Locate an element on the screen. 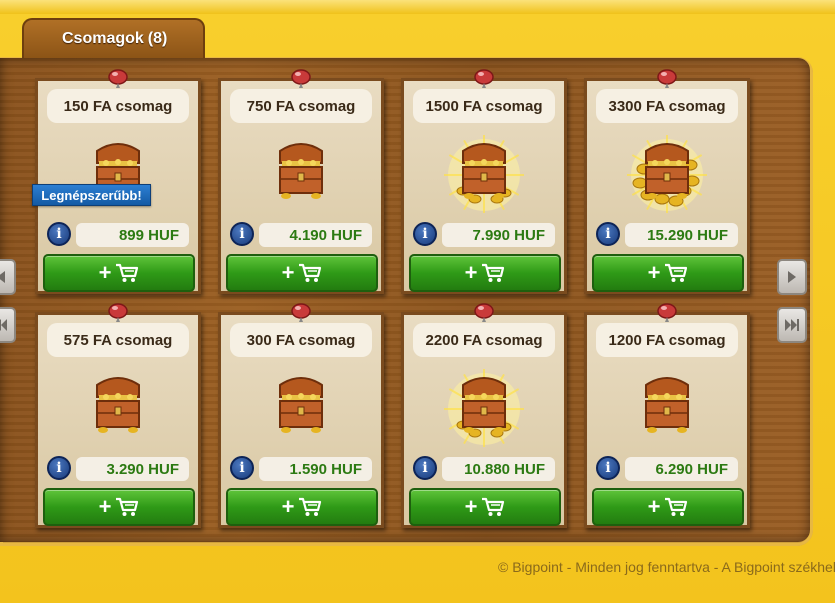 This screenshot has height=603, width=835. package-name: 750 FA csomag is located at coordinates (301, 106).